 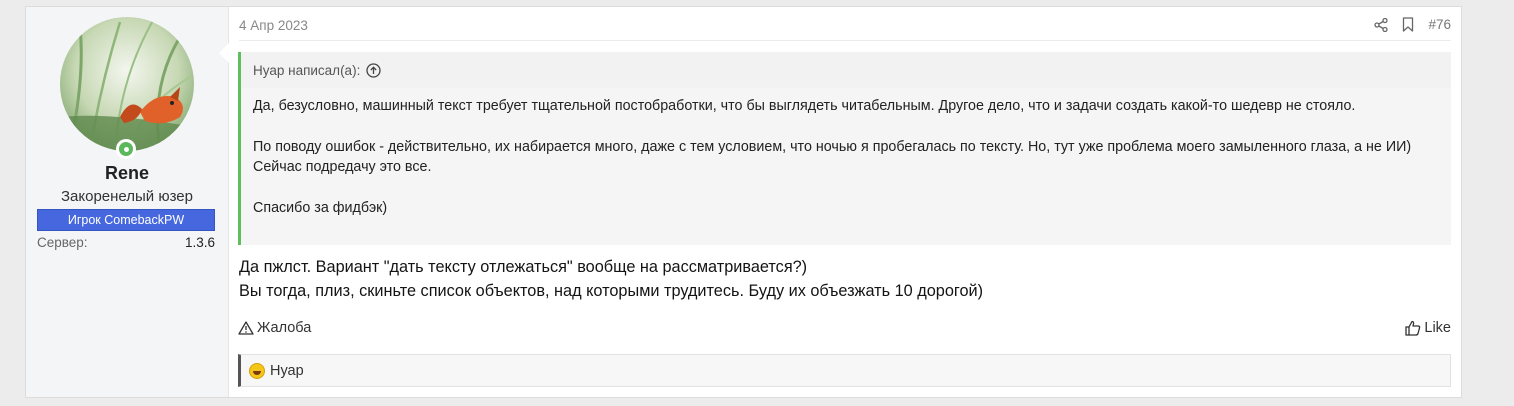 I want to click on server-label: Сервер:, so click(x=62, y=242).